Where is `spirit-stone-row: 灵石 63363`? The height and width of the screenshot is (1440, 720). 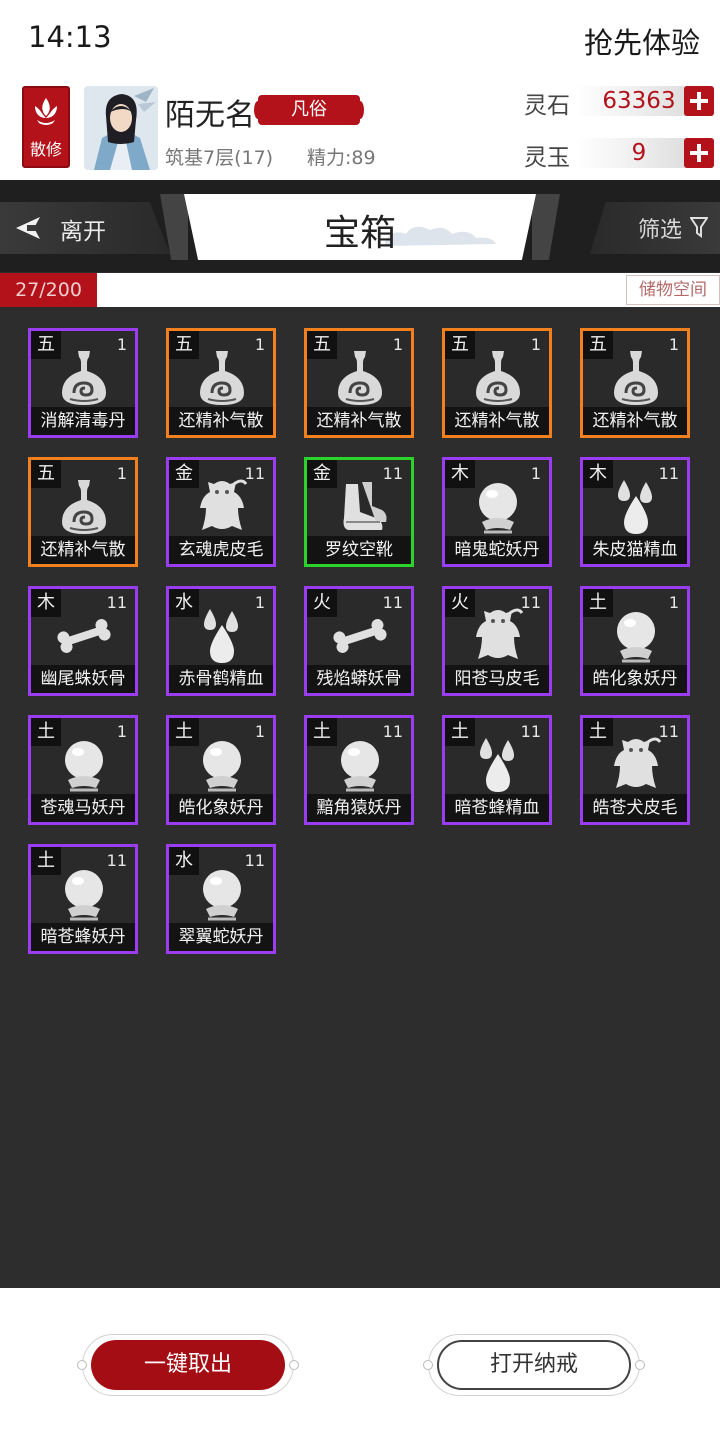
spirit-stone-row: 灵石 63363 is located at coordinates (619, 102).